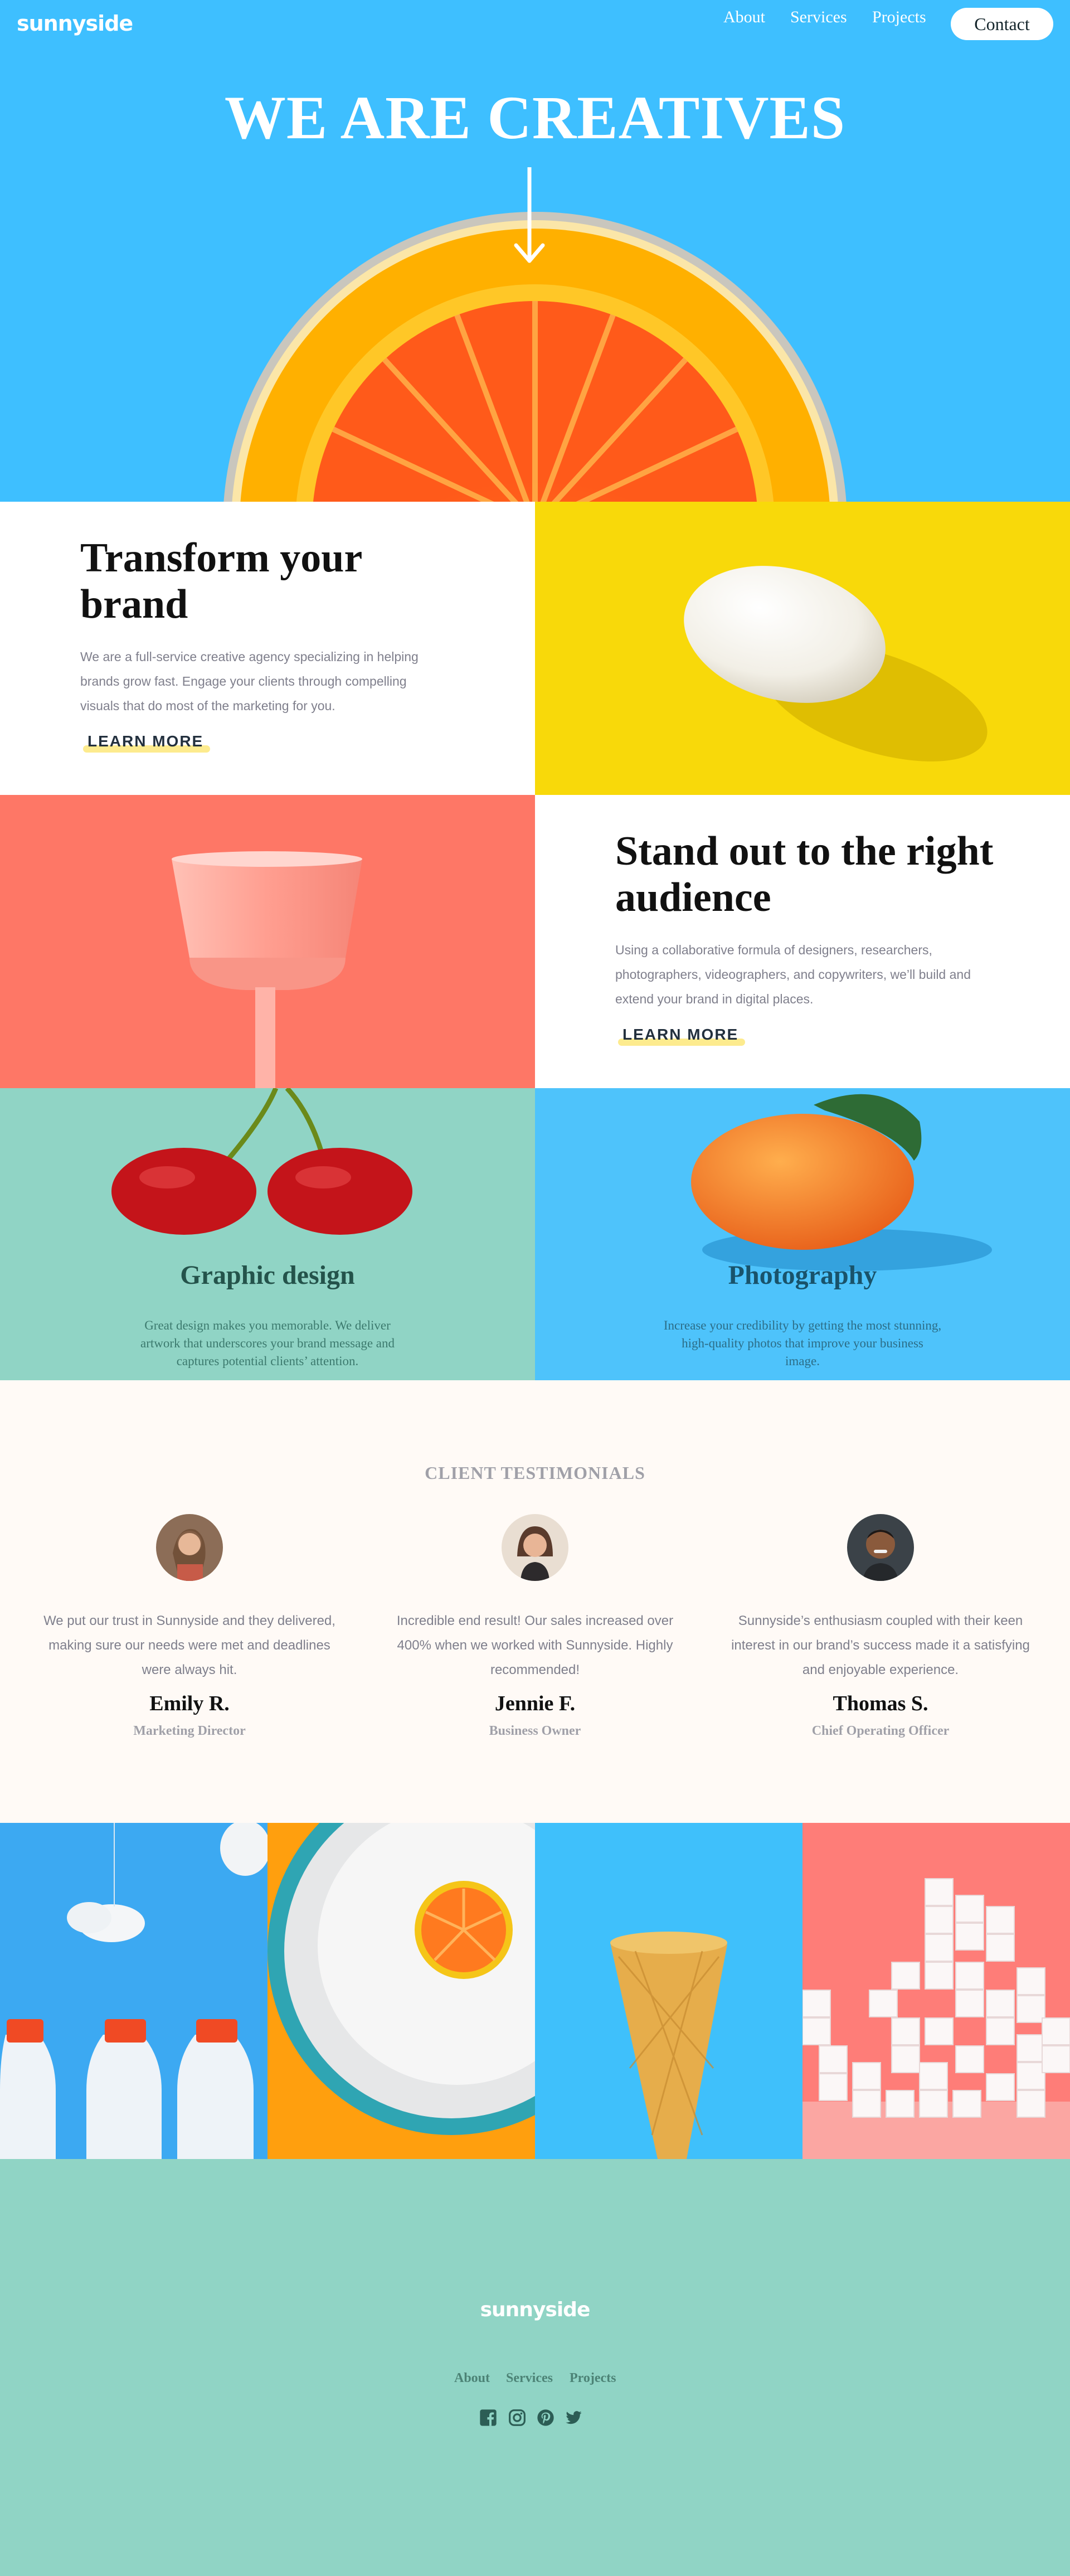 This screenshot has width=1070, height=2576. I want to click on footer-link-services: Services, so click(529, 2378).